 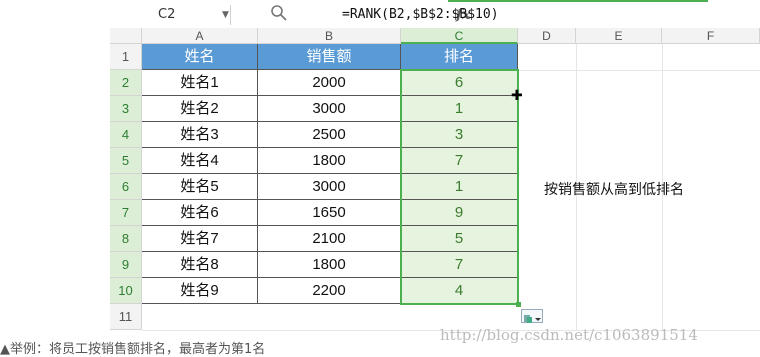 What do you see at coordinates (126, 57) in the screenshot?
I see `row-header-1: 1` at bounding box center [126, 57].